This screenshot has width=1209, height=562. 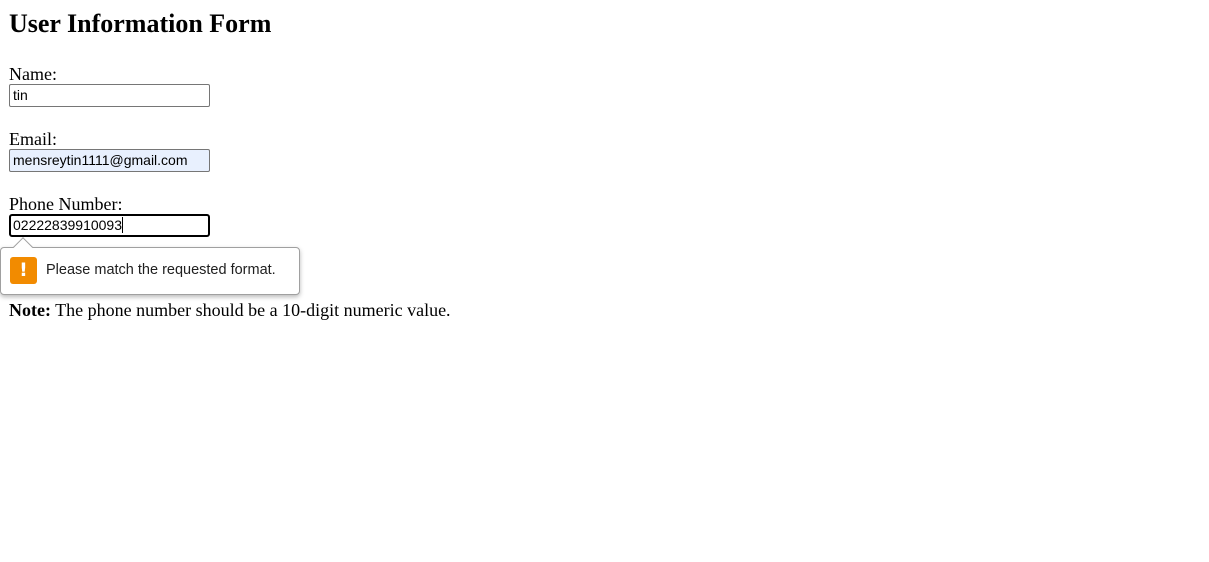 I want to click on note-label: Note:, so click(x=30, y=310).